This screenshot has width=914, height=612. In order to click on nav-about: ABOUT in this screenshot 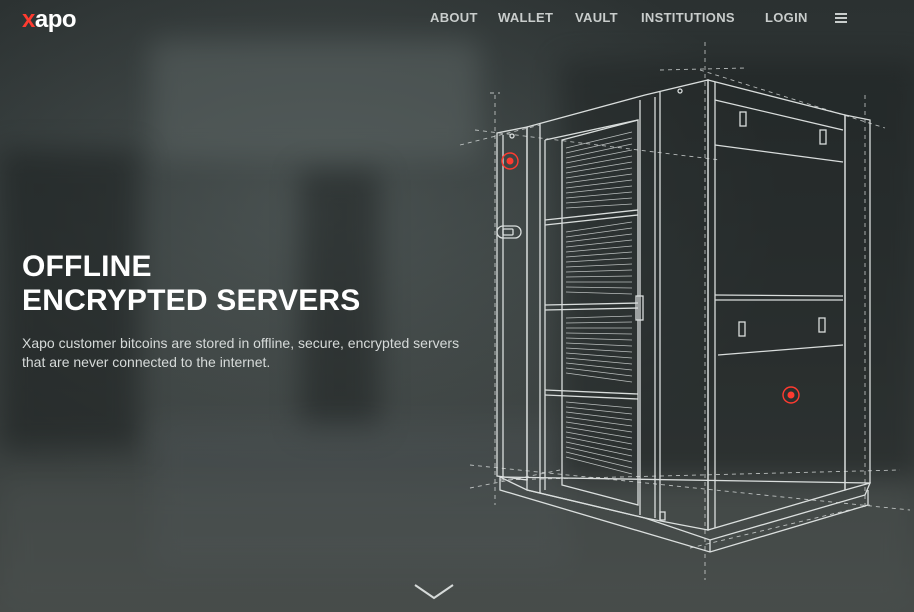, I will do `click(454, 17)`.